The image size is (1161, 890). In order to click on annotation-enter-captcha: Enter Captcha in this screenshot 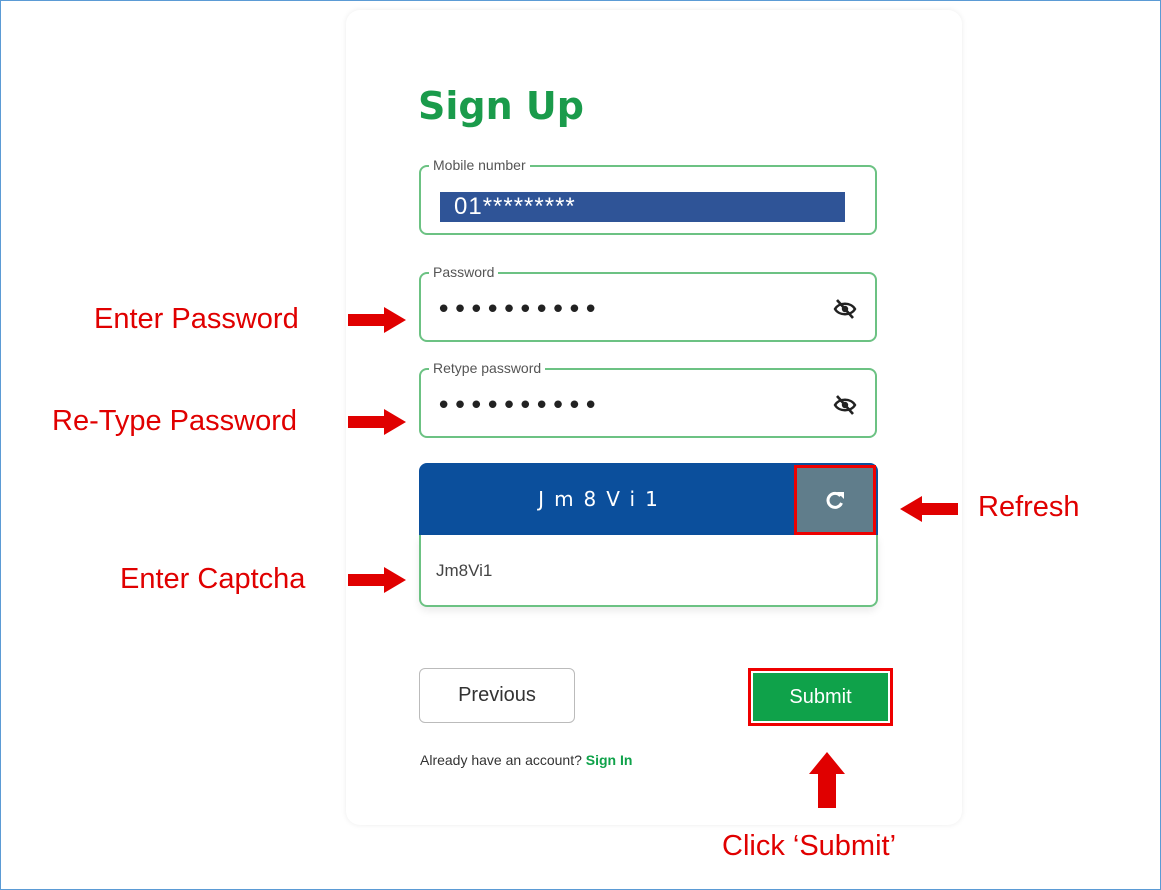, I will do `click(213, 579)`.